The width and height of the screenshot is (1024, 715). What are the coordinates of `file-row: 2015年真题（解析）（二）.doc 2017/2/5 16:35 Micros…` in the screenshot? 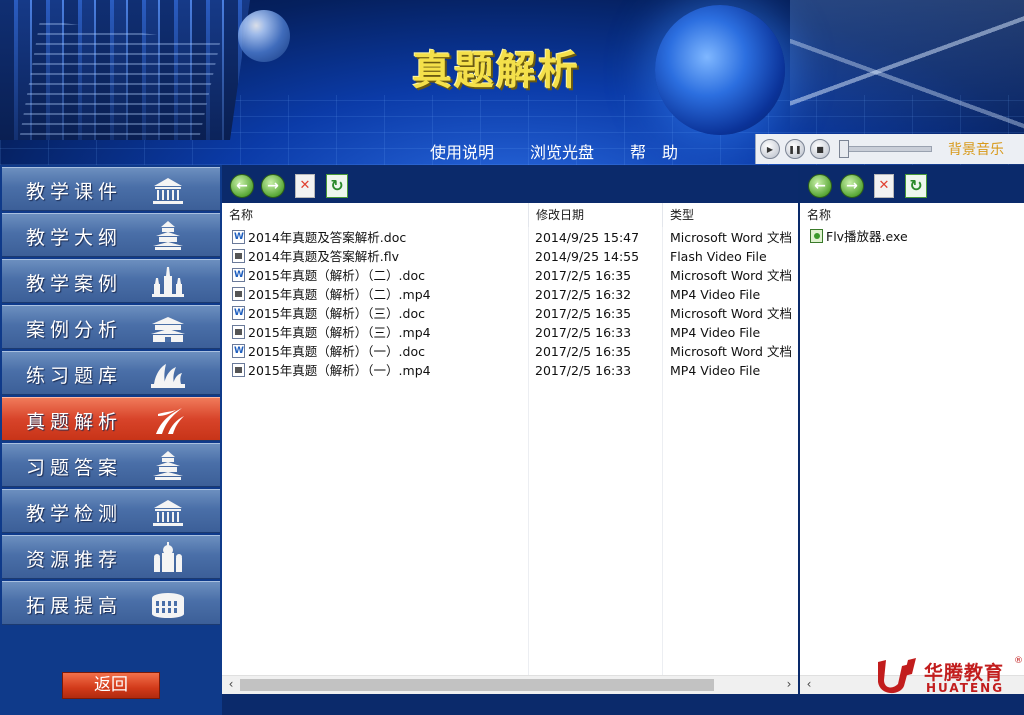 It's located at (510, 275).